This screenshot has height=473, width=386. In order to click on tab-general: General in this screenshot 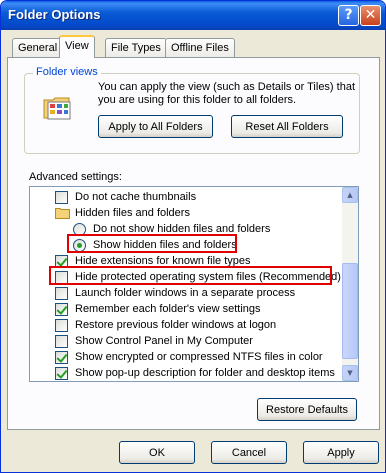, I will do `click(38, 48)`.